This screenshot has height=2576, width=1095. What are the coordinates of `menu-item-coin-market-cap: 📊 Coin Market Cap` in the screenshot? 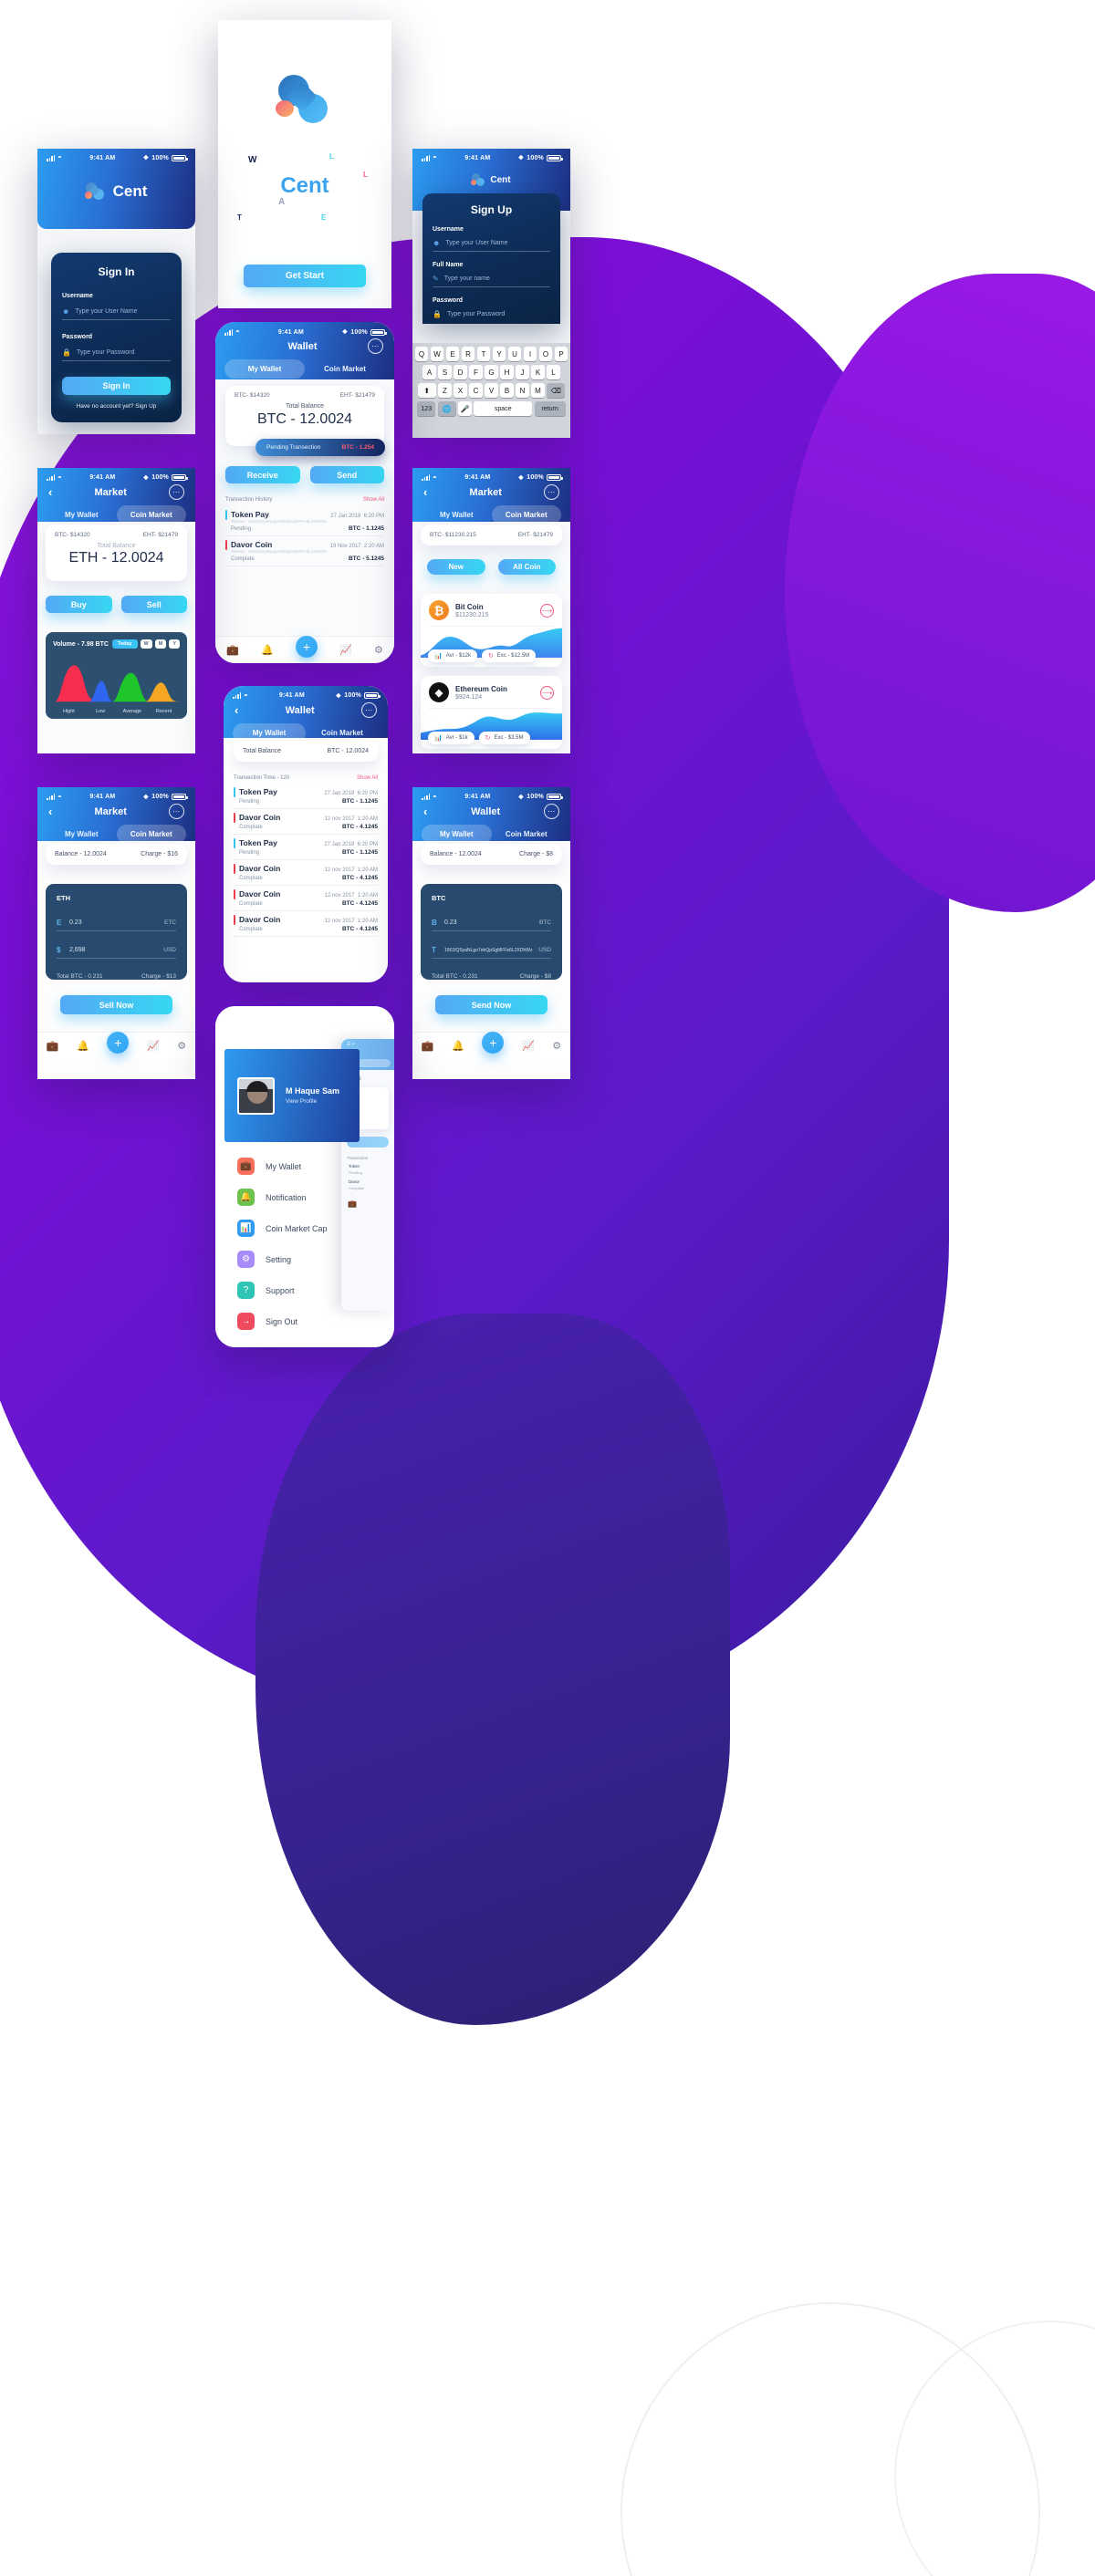 It's located at (301, 1228).